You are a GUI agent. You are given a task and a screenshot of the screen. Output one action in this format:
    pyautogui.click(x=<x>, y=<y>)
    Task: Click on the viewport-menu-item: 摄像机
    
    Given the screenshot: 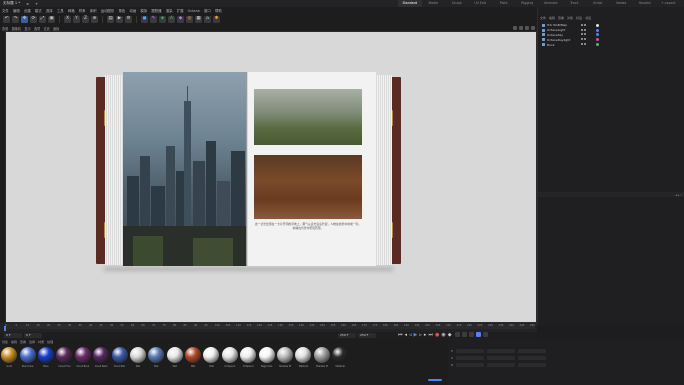 What is the action you would take?
    pyautogui.click(x=17, y=28)
    